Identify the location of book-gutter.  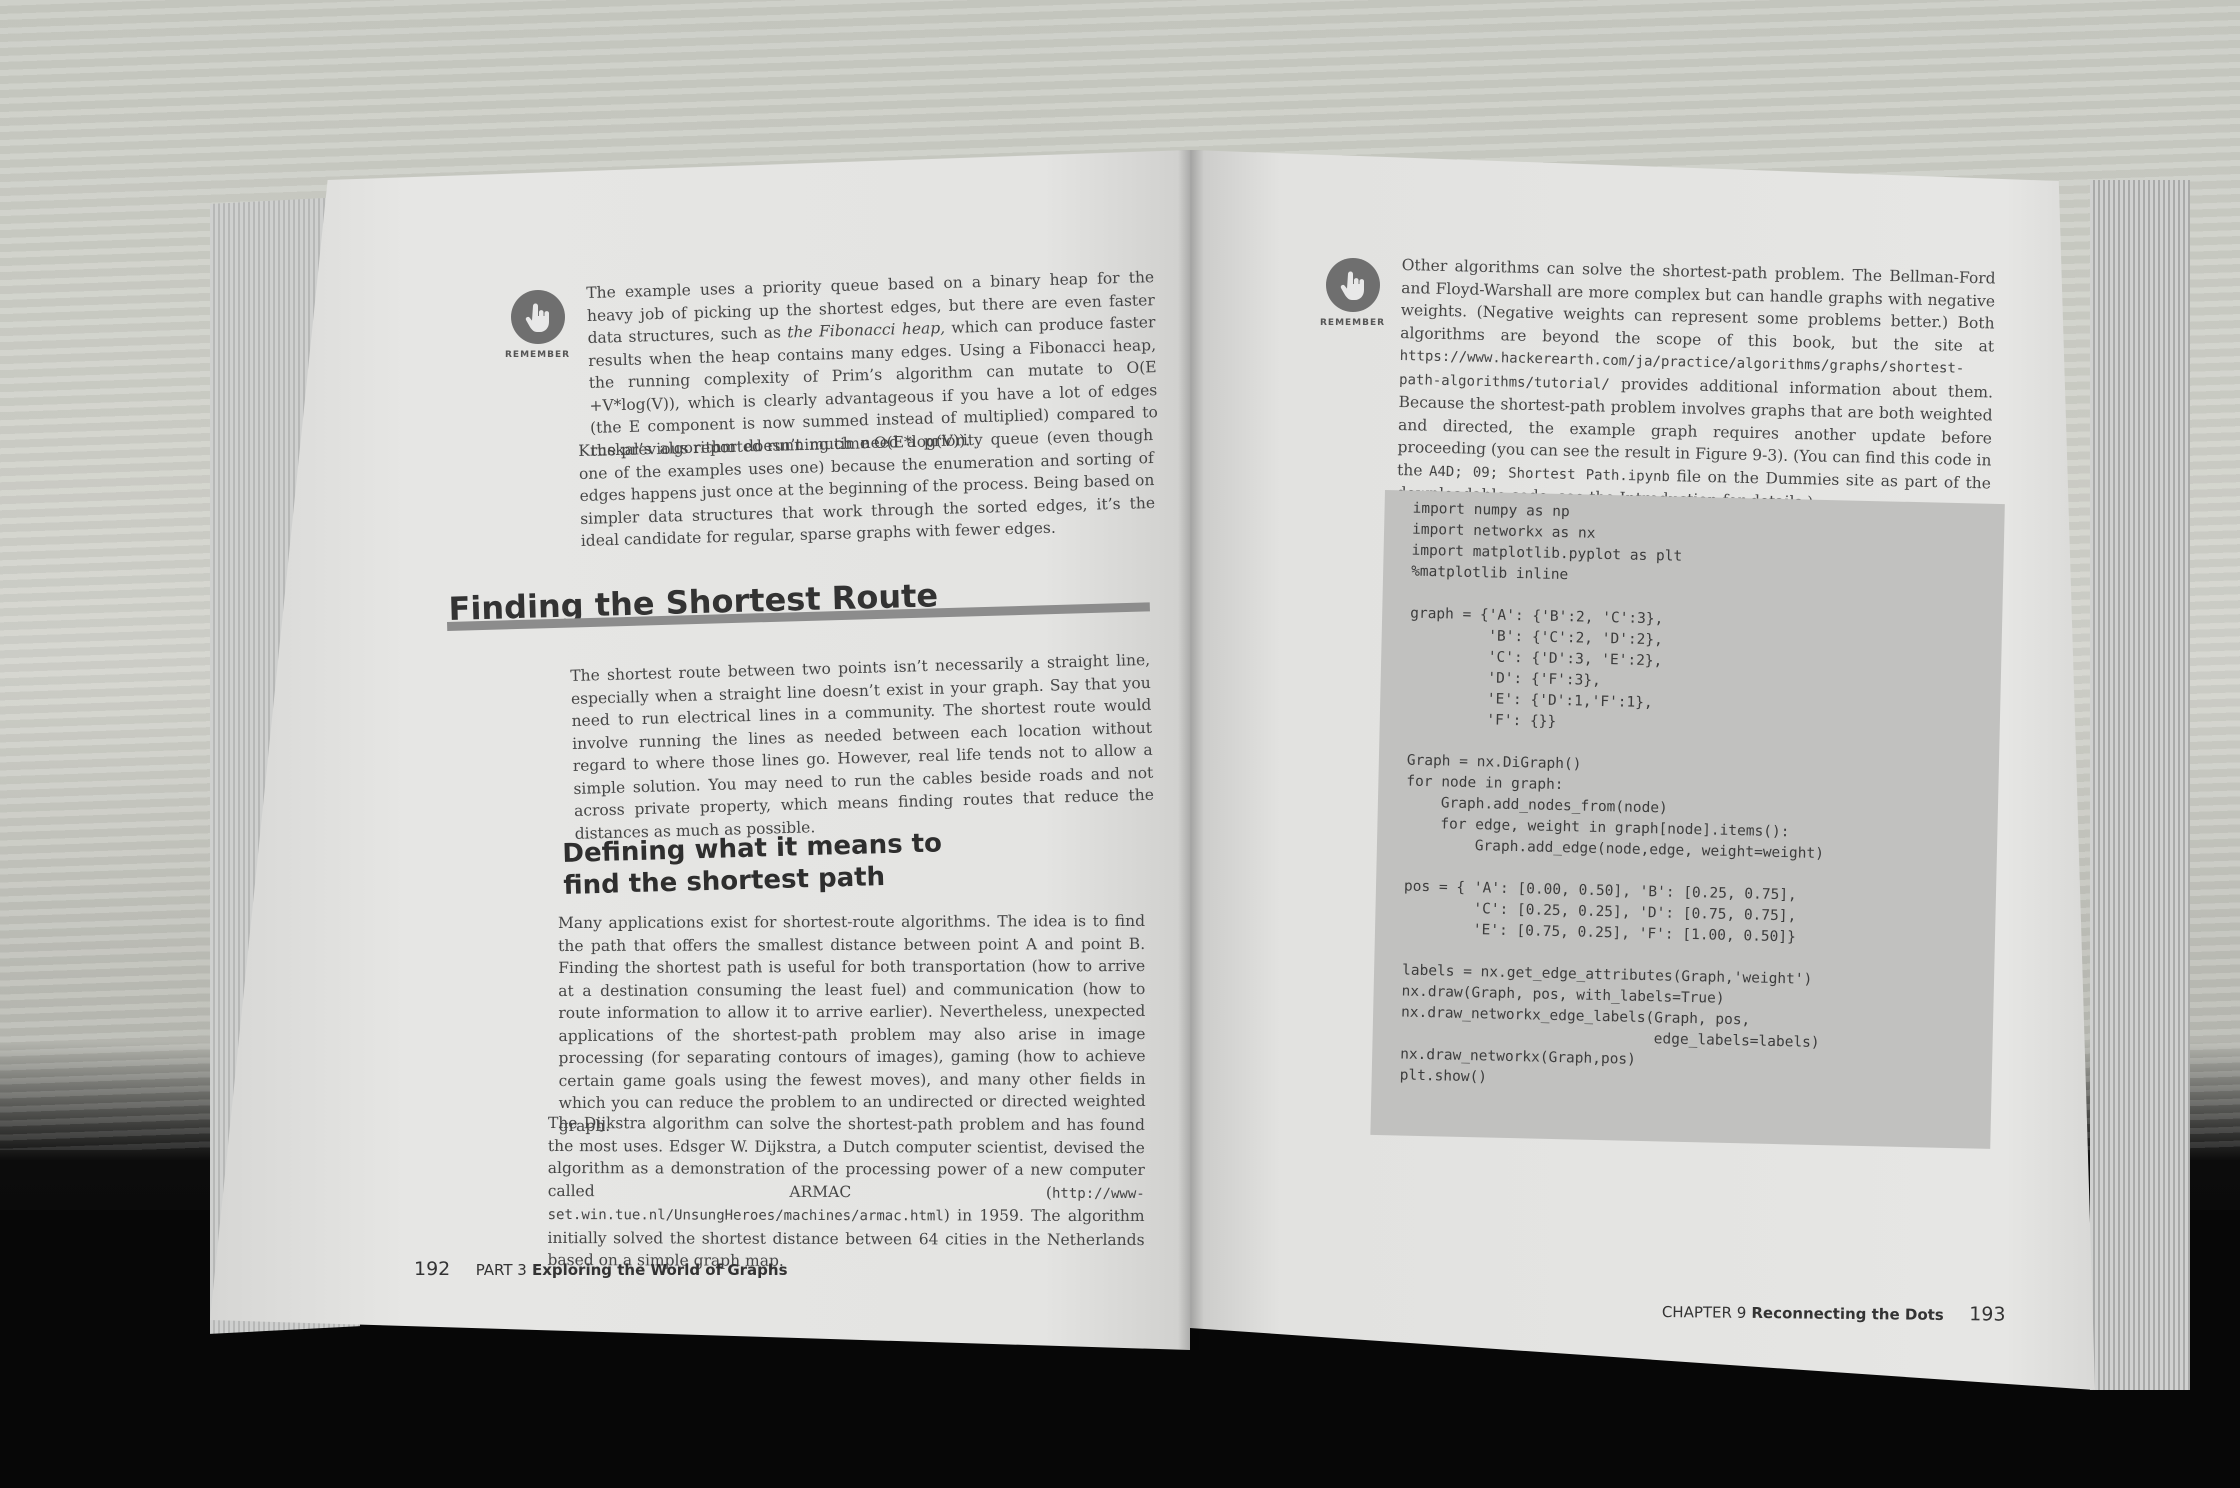
(1191, 750).